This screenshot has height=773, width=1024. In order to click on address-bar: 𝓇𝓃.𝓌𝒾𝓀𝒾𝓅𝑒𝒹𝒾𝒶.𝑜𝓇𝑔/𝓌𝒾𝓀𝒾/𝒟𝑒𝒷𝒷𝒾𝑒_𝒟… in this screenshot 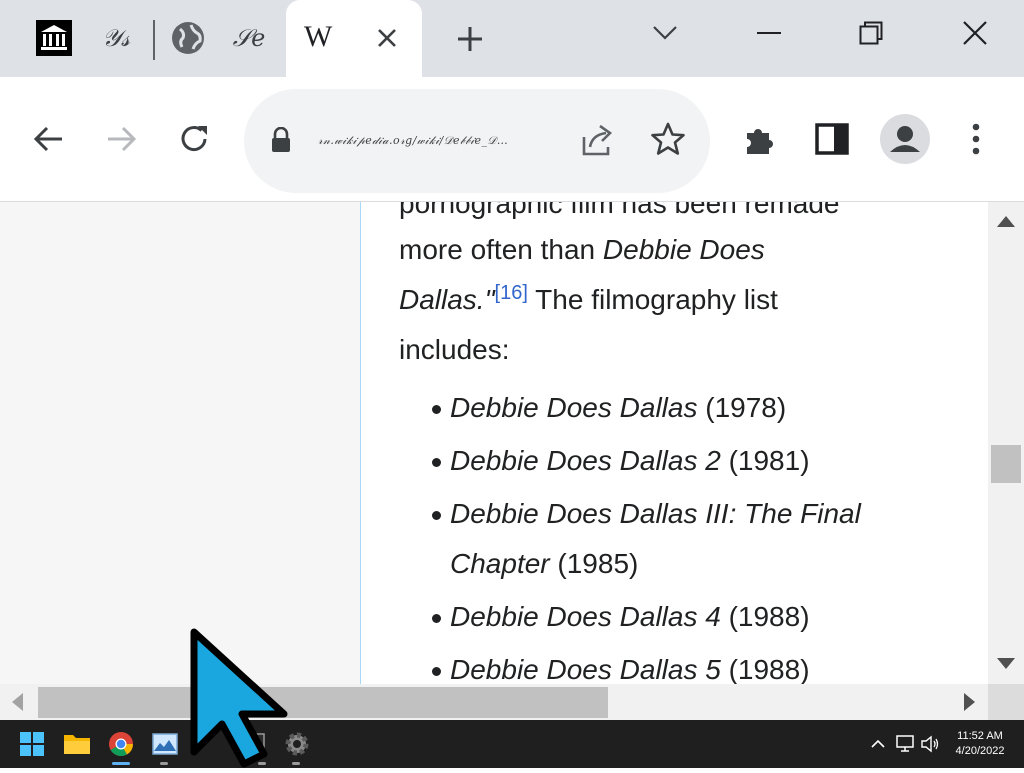, I will do `click(477, 141)`.